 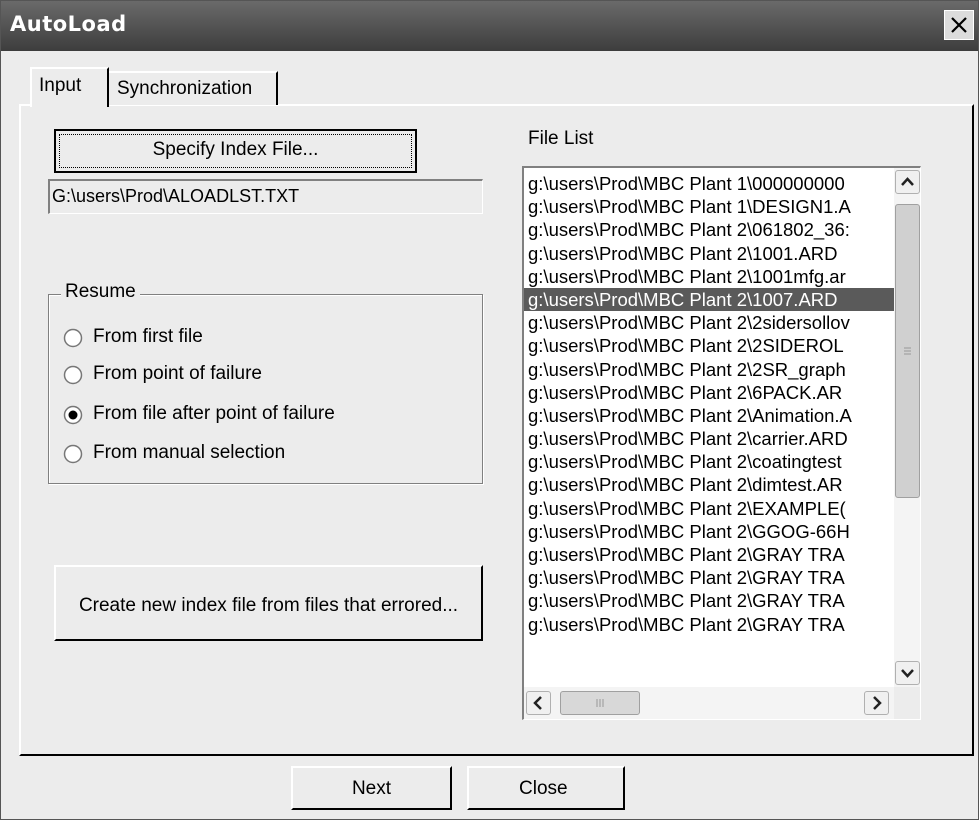 I want to click on chevron-left-icon, so click(x=537, y=703).